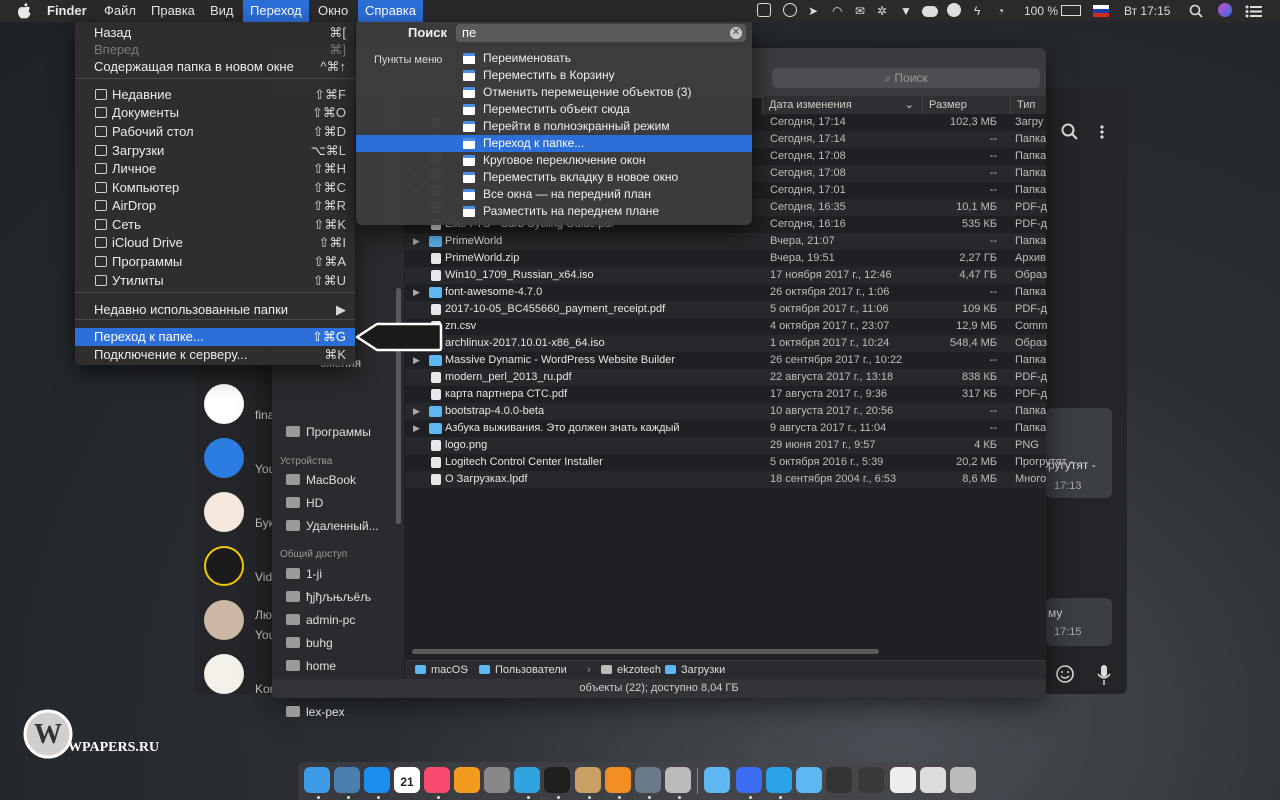  What do you see at coordinates (933, 780) in the screenshot?
I see `document-icon` at bounding box center [933, 780].